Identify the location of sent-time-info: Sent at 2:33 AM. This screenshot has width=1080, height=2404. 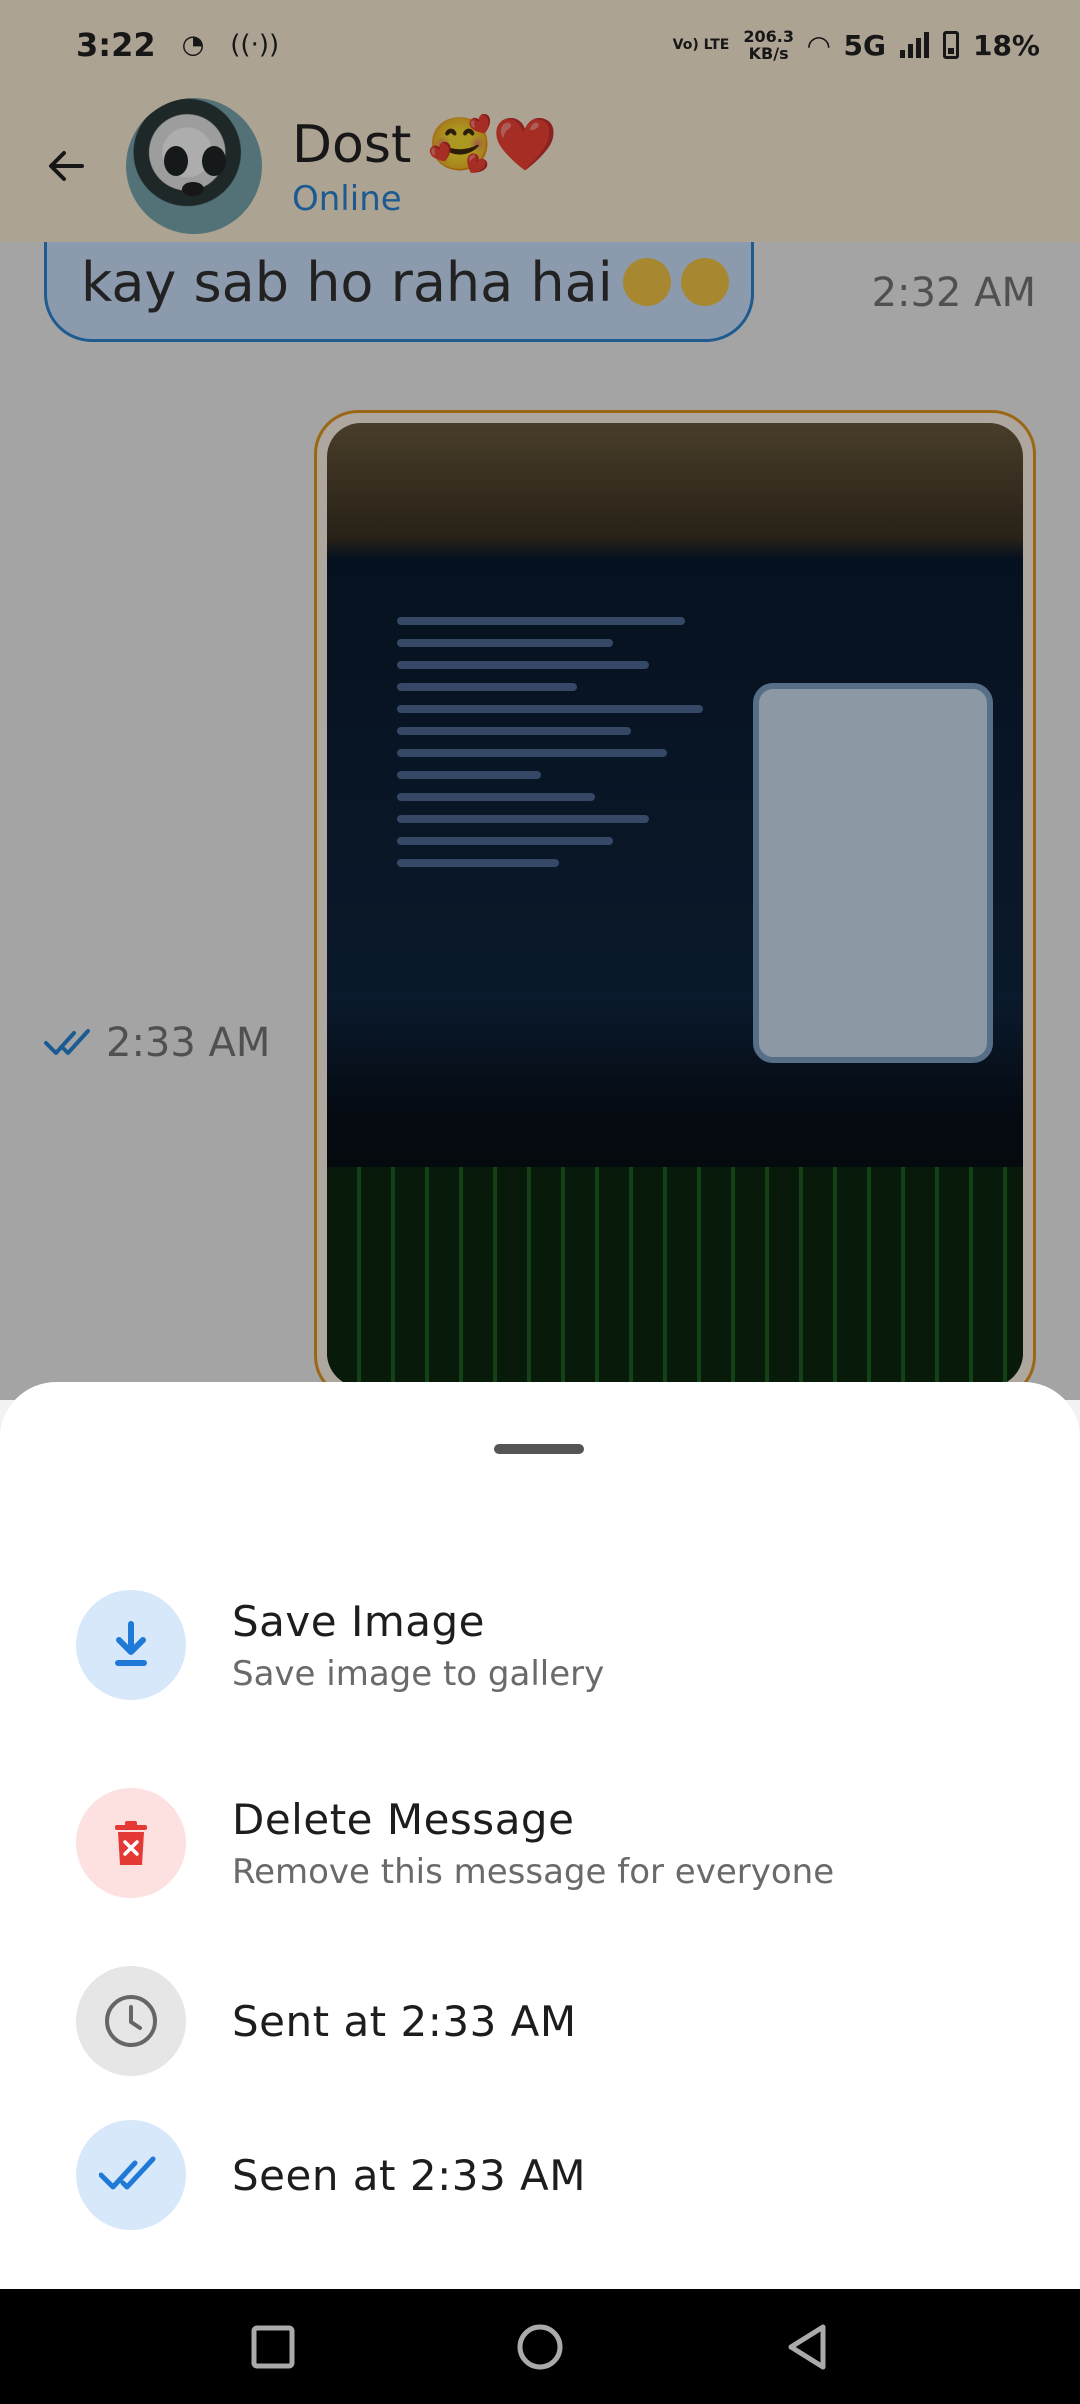
(326, 2021).